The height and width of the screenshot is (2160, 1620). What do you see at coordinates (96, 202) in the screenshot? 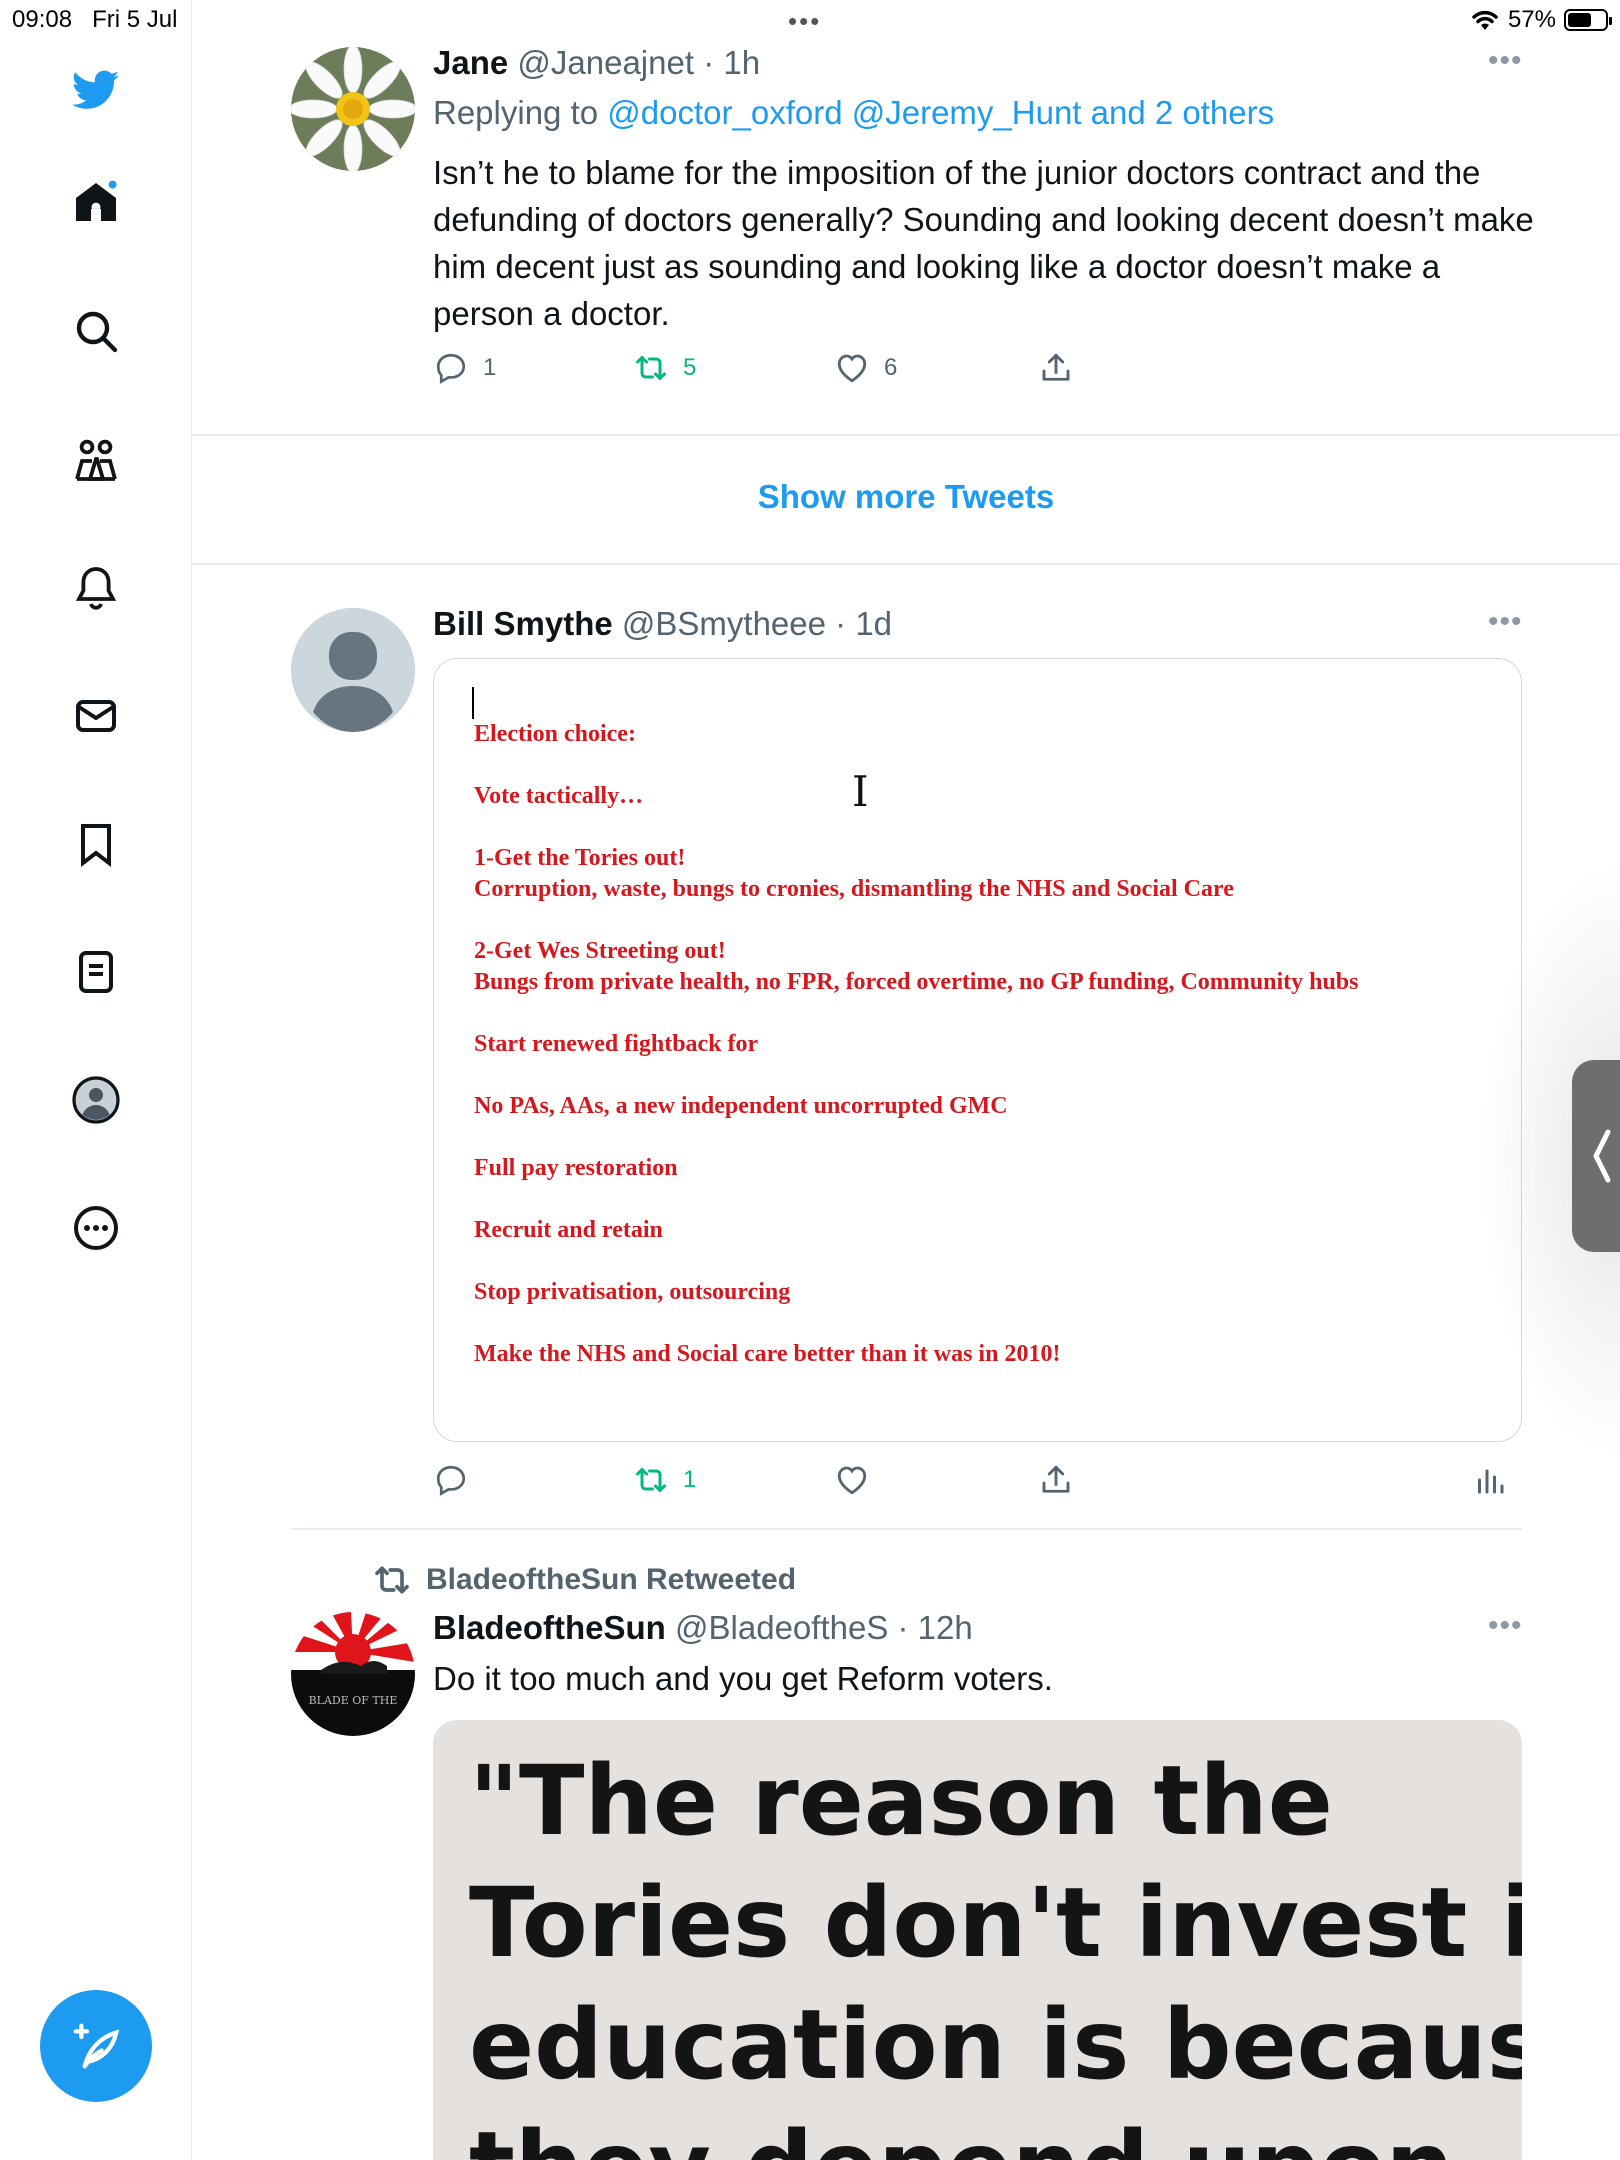
I see `home-icon` at bounding box center [96, 202].